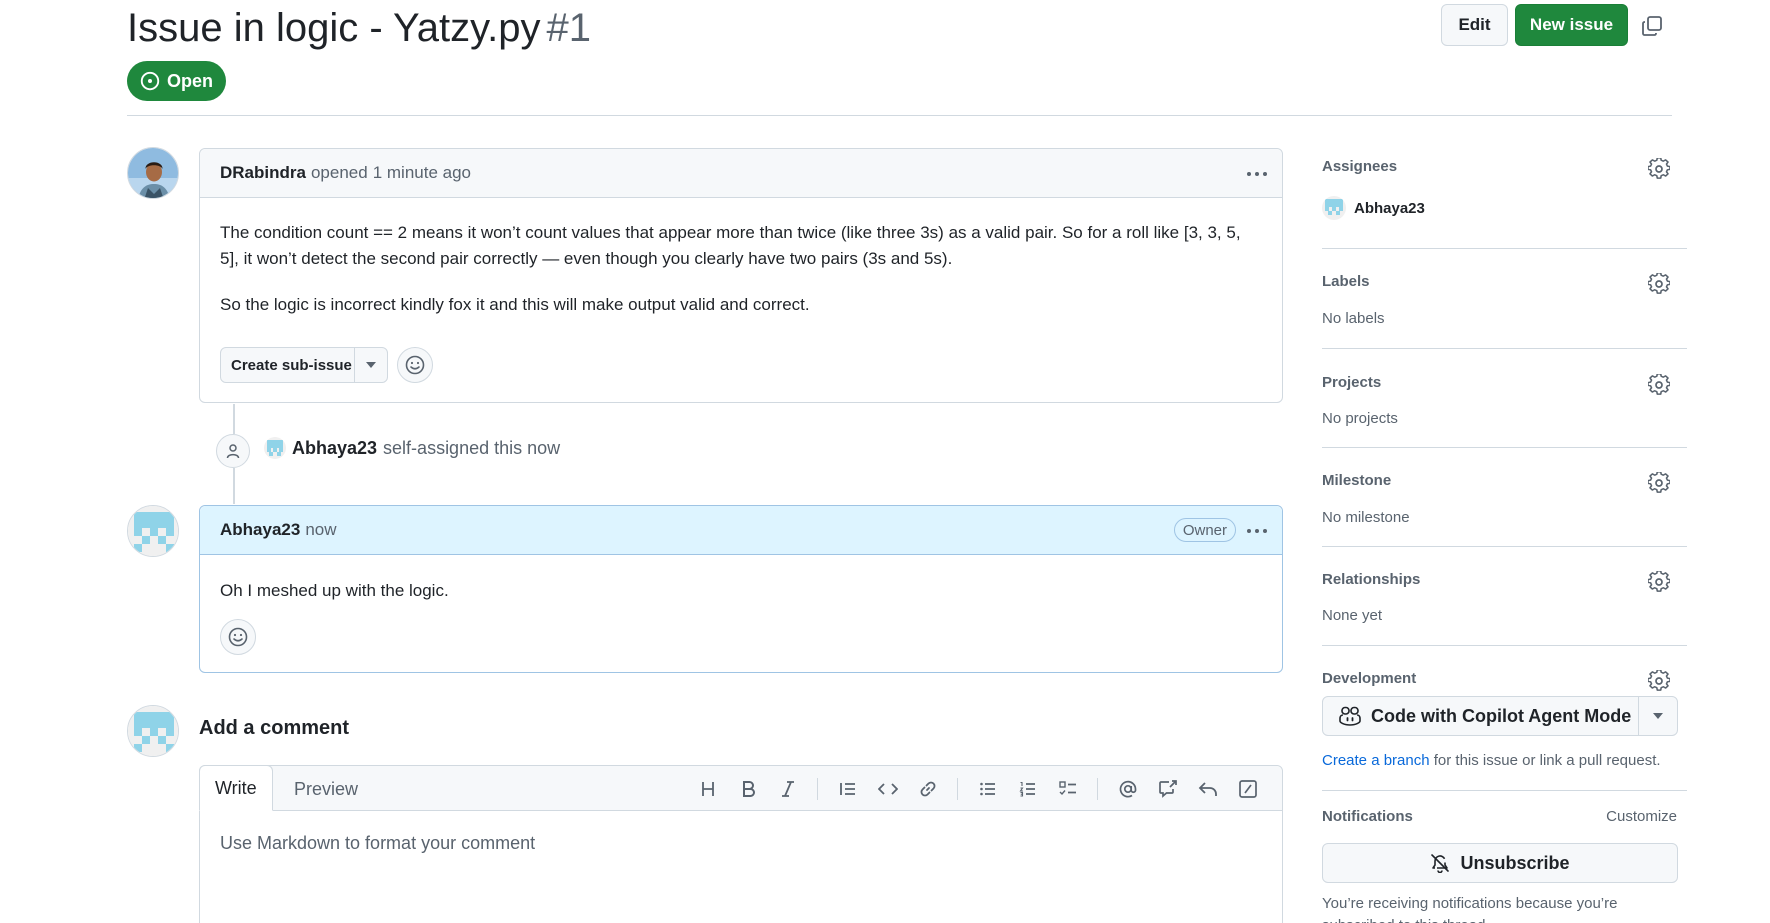 The width and height of the screenshot is (1770, 923). Describe the element at coordinates (1641, 816) in the screenshot. I see `customize-link: Customize` at that location.